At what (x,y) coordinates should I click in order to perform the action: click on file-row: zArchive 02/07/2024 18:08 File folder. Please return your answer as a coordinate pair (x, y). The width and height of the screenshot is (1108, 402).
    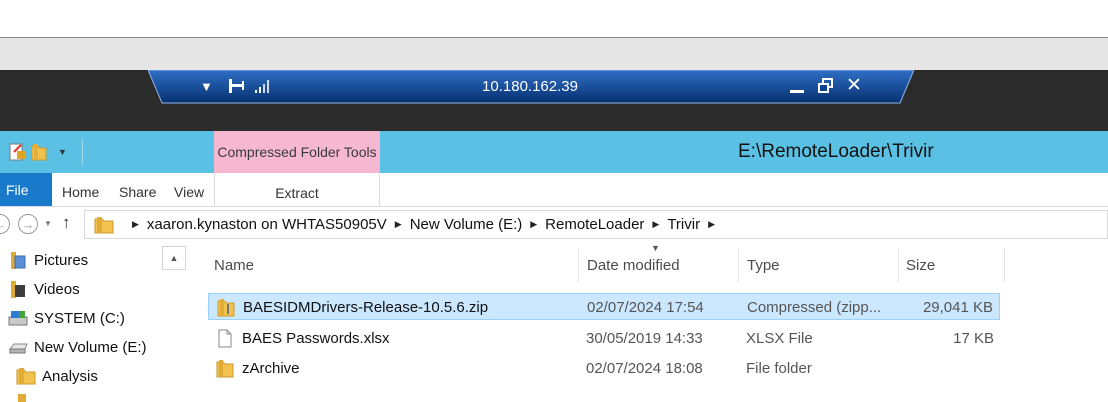
    Looking at the image, I should click on (604, 368).